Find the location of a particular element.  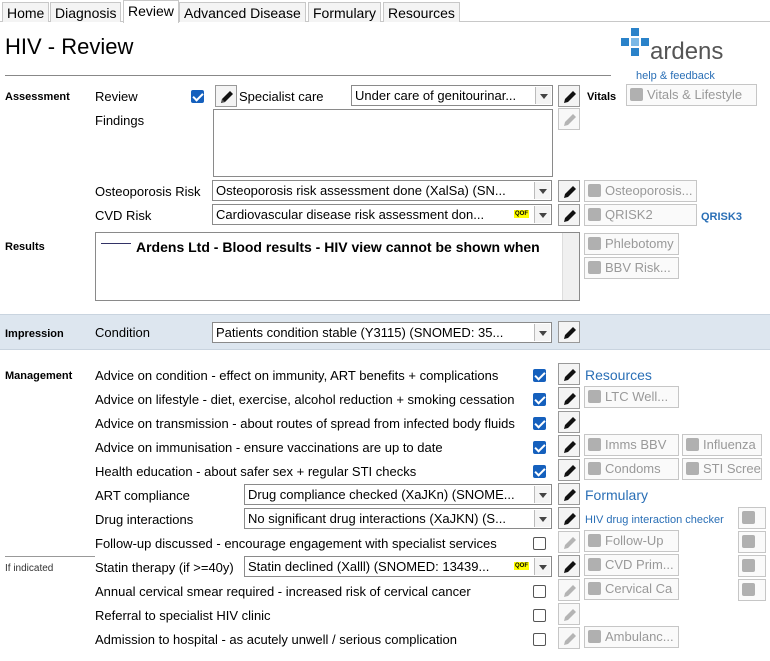

influenza-button: Influenza is located at coordinates (722, 445).